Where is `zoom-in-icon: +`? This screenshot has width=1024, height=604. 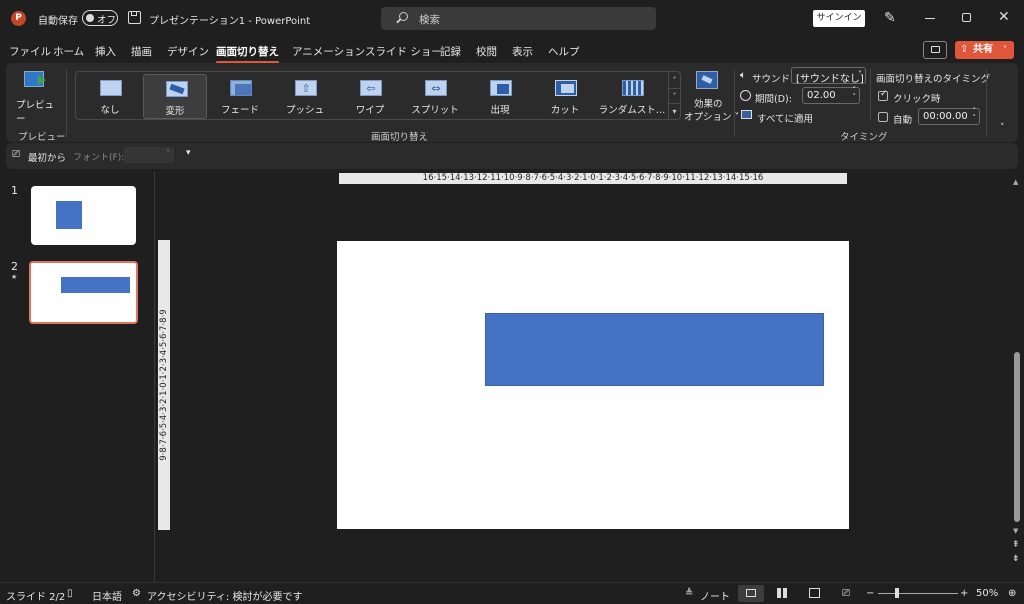 zoom-in-icon: + is located at coordinates (964, 593).